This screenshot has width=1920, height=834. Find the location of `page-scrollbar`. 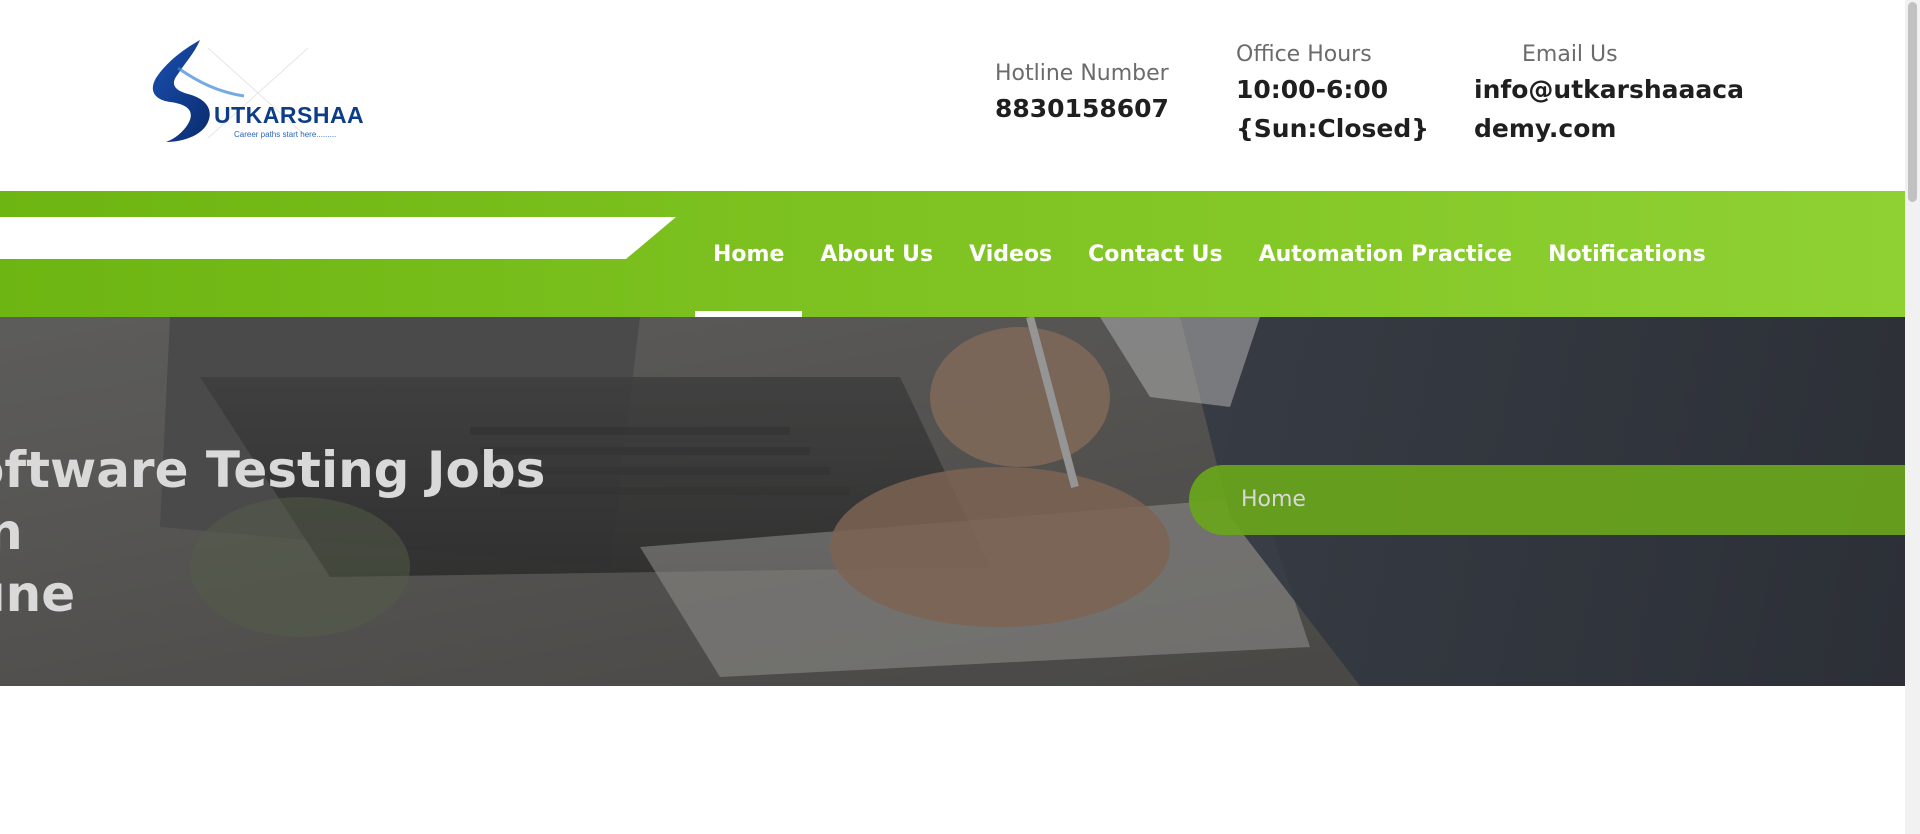

page-scrollbar is located at coordinates (1912, 417).